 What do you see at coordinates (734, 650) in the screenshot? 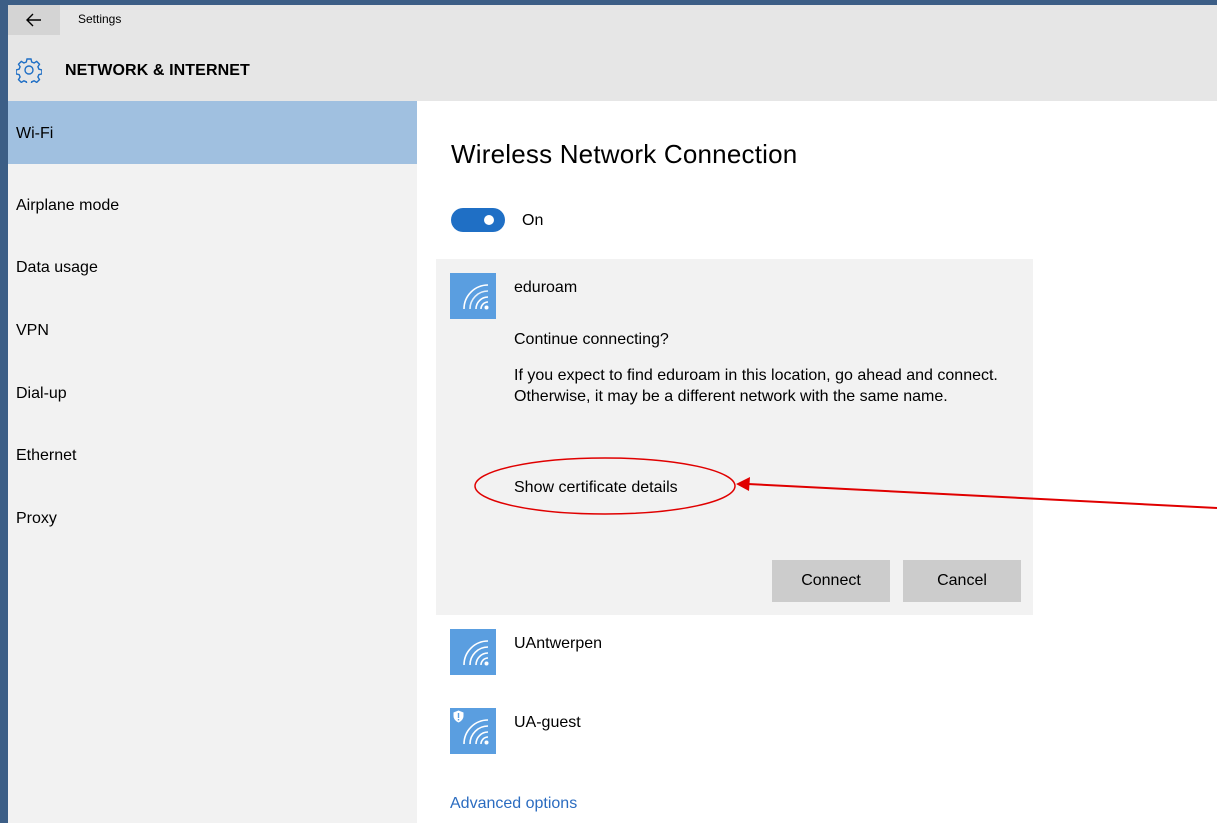
I see `network-item-uantwerpen: UAntwerpen` at bounding box center [734, 650].